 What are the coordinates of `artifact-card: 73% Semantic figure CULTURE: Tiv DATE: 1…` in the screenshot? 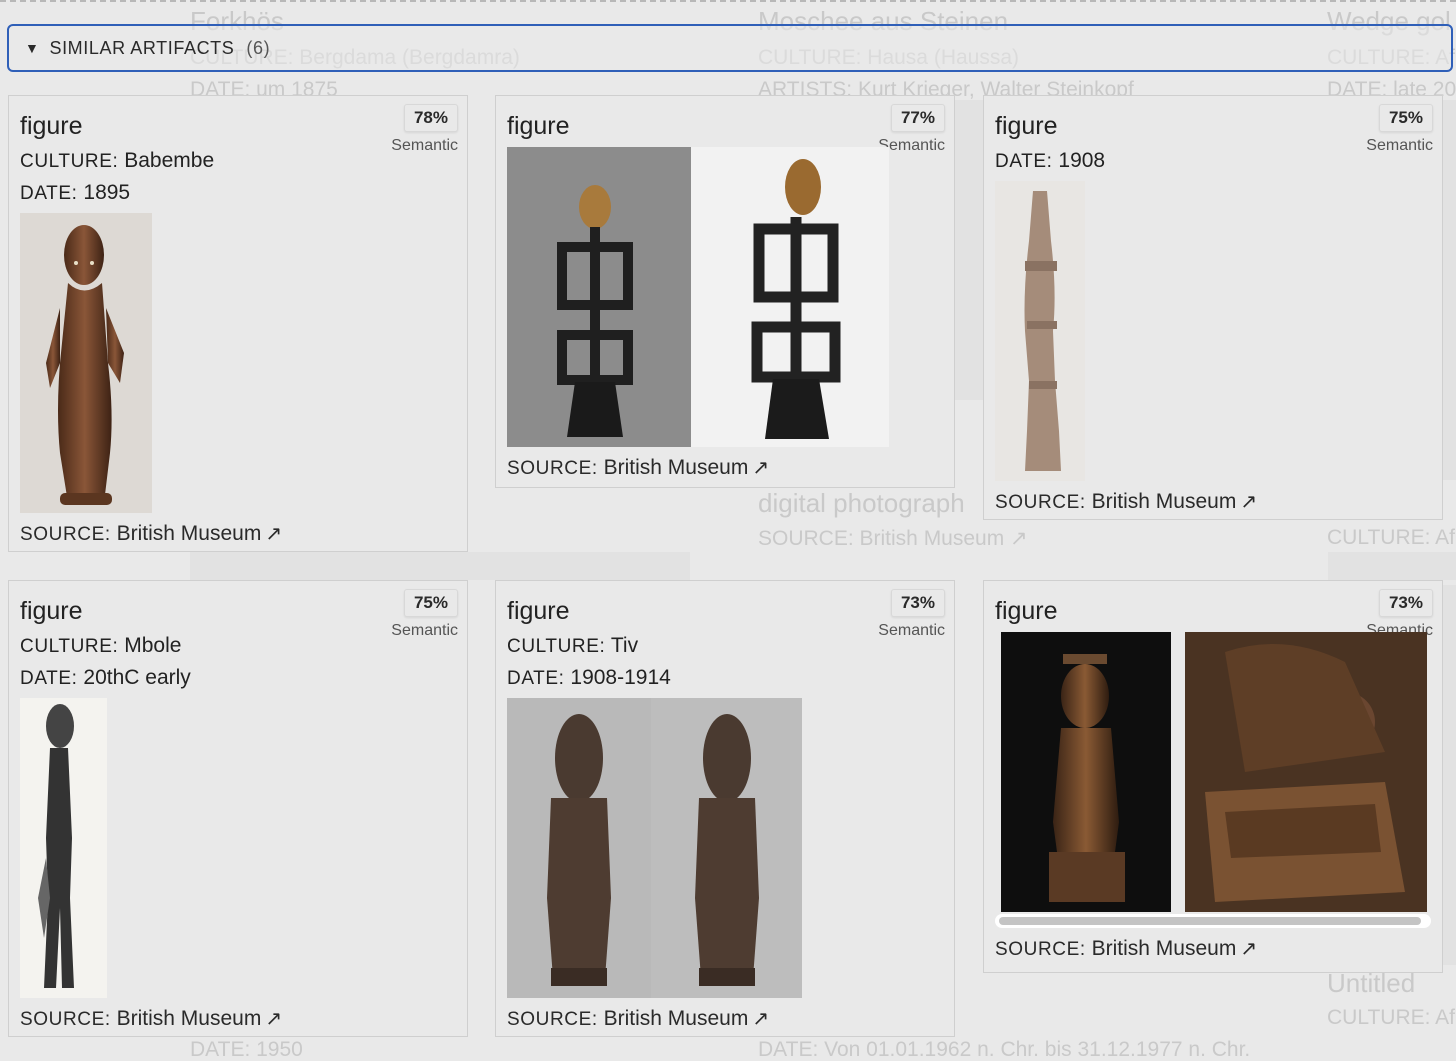 It's located at (725, 808).